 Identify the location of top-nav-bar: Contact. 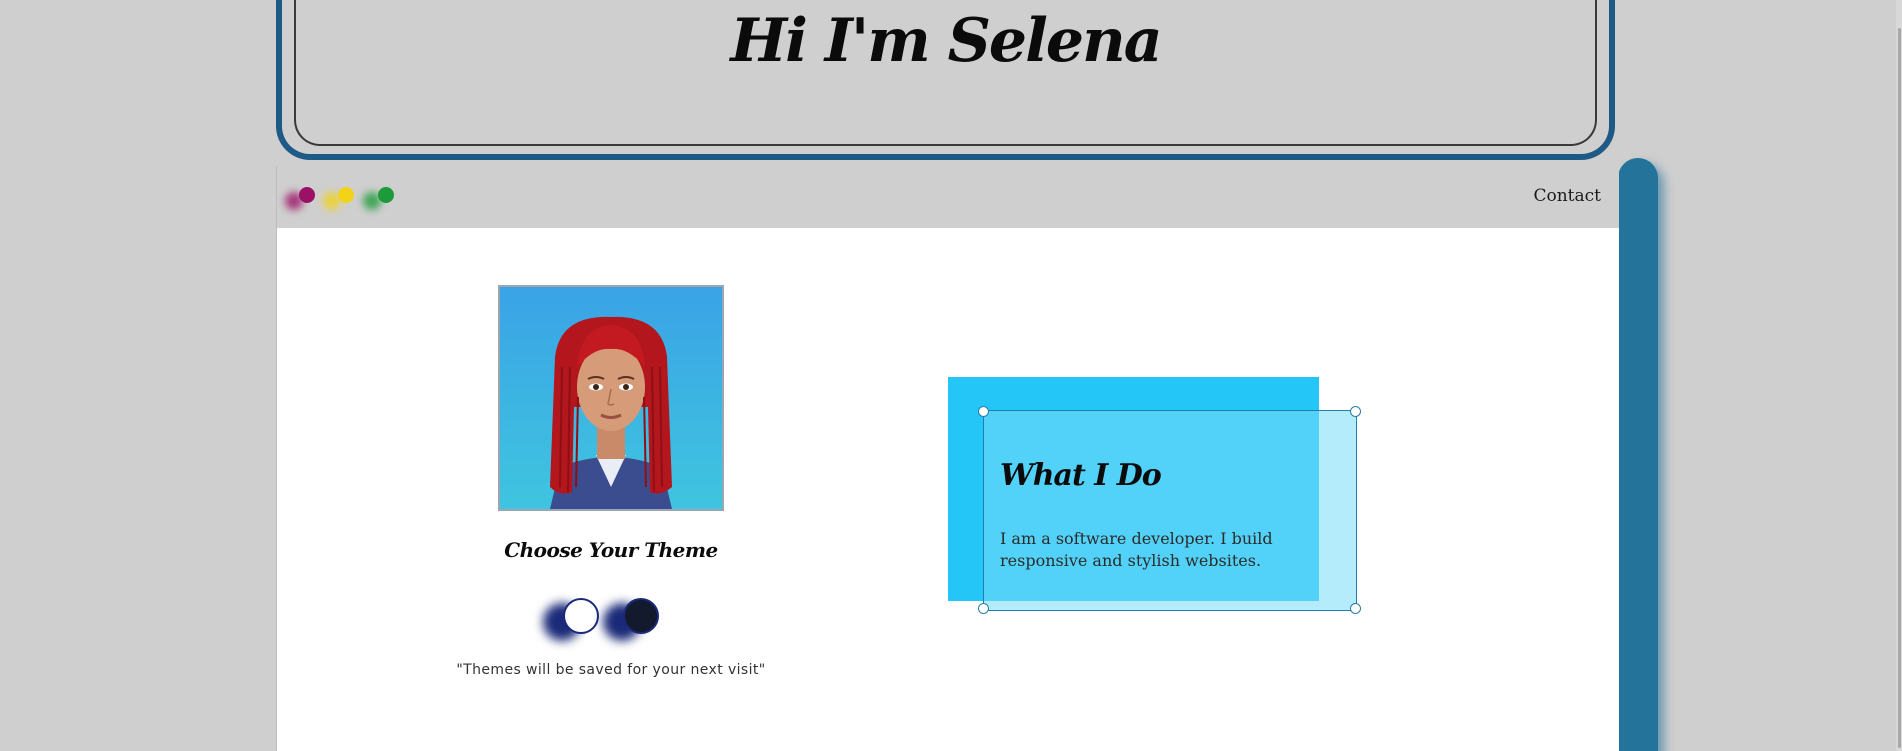
(948, 197).